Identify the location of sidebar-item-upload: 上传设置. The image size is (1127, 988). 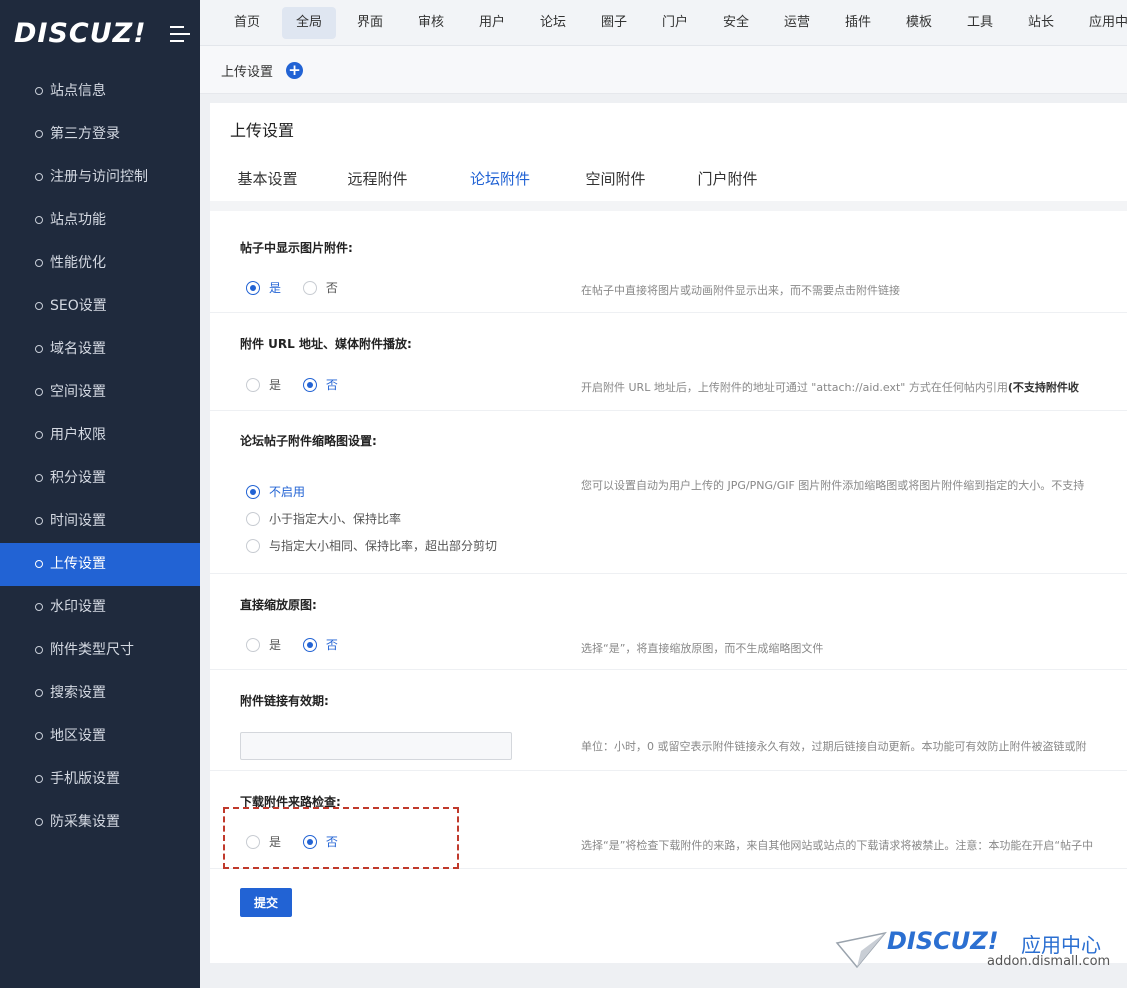
(100, 564).